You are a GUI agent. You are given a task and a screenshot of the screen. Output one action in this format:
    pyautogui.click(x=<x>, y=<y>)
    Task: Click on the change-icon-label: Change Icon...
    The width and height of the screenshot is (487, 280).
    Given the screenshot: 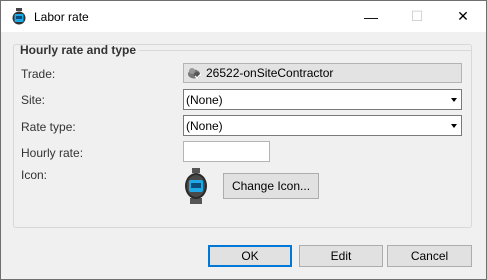 What is the action you would take?
    pyautogui.click(x=271, y=186)
    